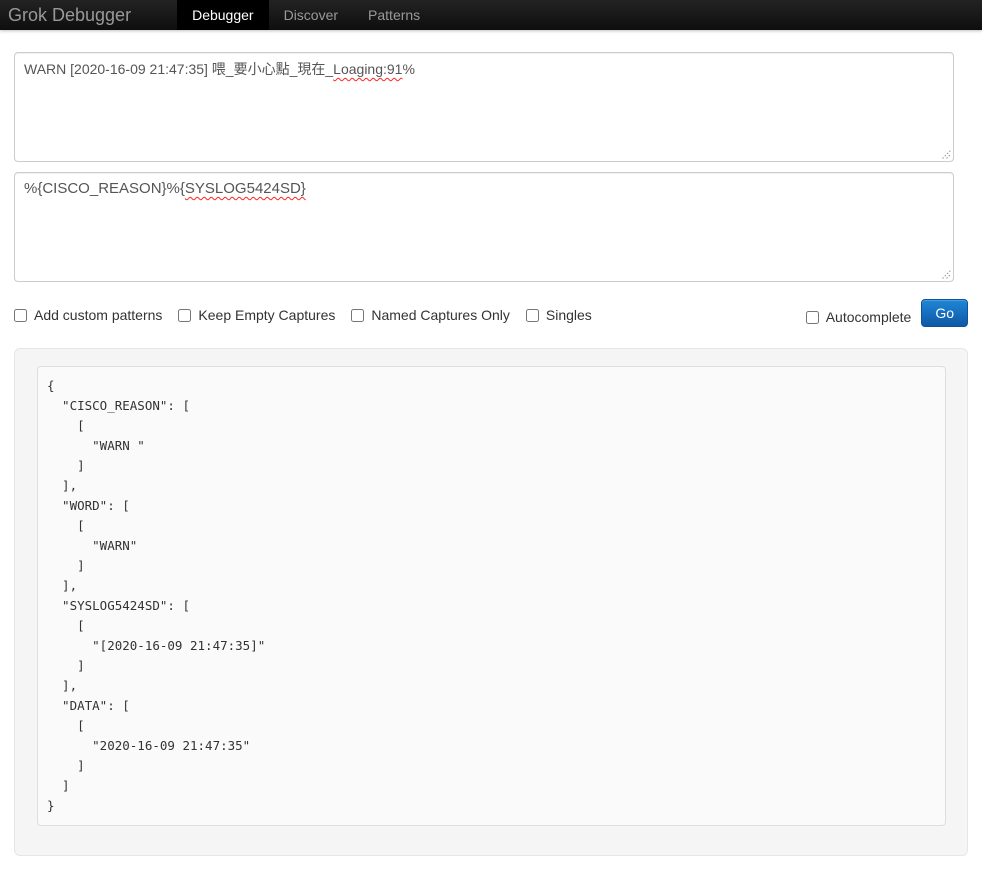 This screenshot has height=871, width=982. What do you see at coordinates (358, 315) in the screenshot?
I see `named-captures-only-checkbox` at bounding box center [358, 315].